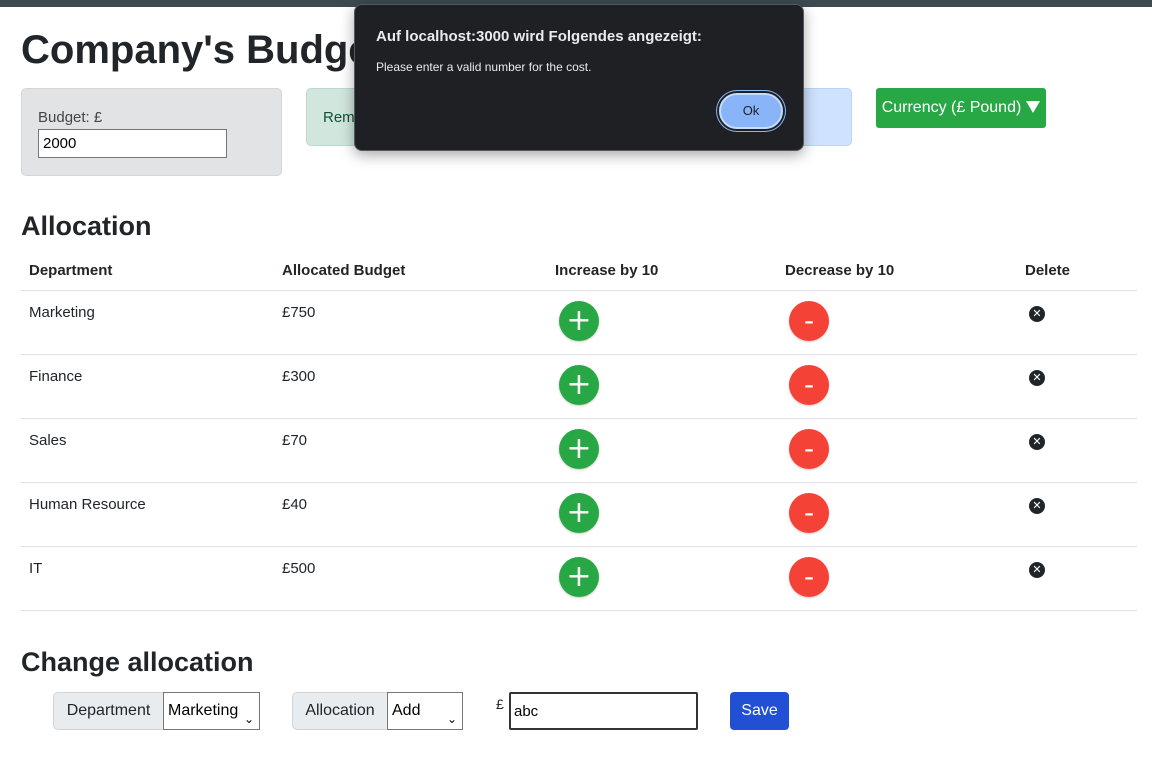 Image resolution: width=1152 pixels, height=783 pixels. Describe the element at coordinates (951, 107) in the screenshot. I see `currency-label: Currency (£ Pound)` at that location.